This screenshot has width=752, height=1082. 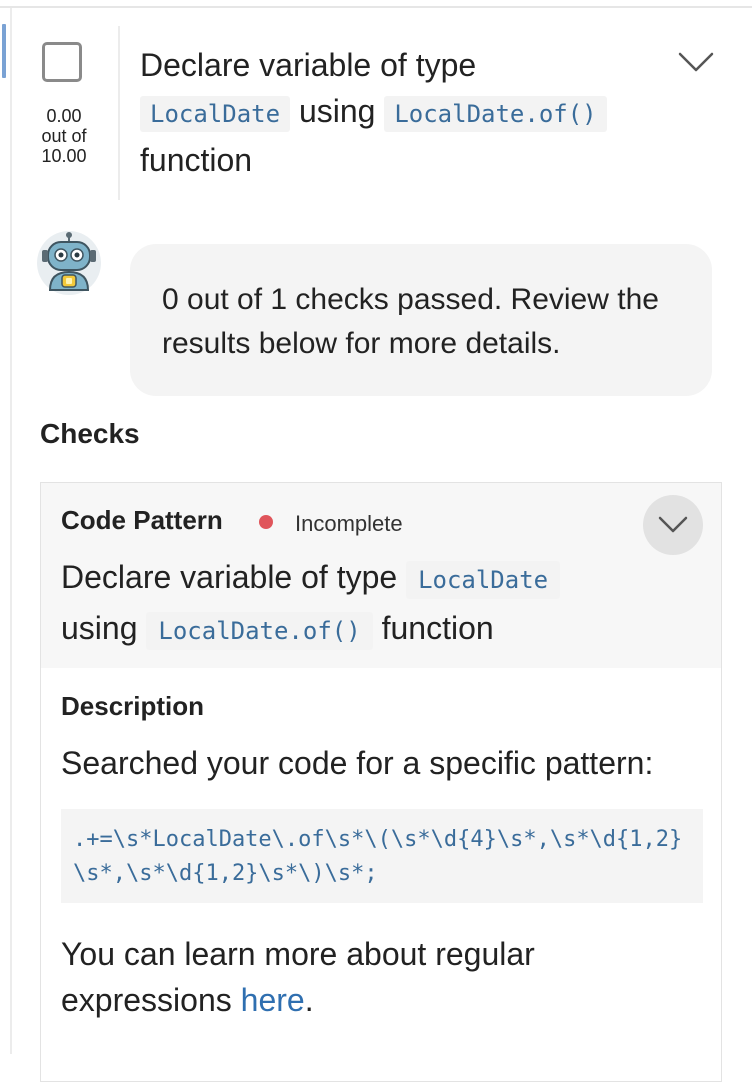 I want to click on check-collapse-button, so click(x=673, y=525).